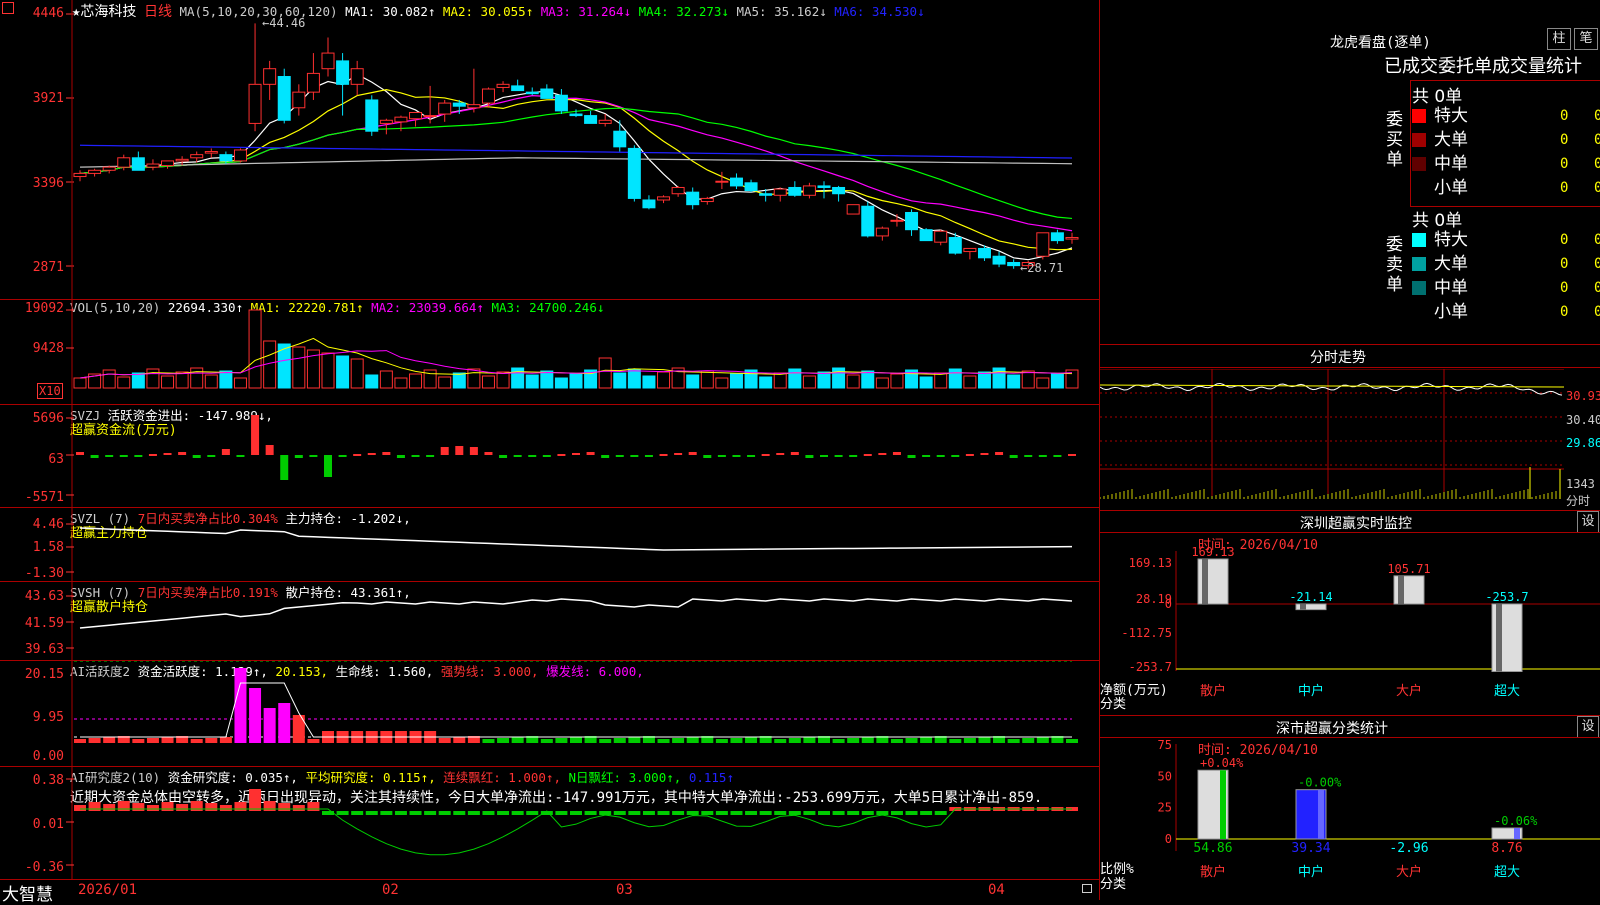 Image resolution: width=1600 pixels, height=905 pixels. I want to click on monitor-category-label: 超大, so click(1507, 691).